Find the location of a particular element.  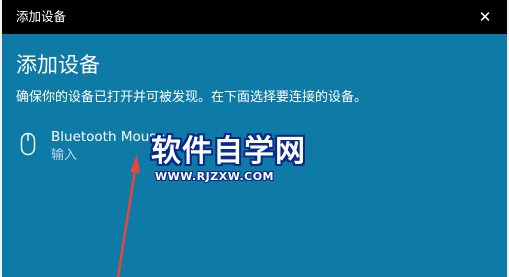

title-bar: 添加设备 ✕ is located at coordinates (254, 17).